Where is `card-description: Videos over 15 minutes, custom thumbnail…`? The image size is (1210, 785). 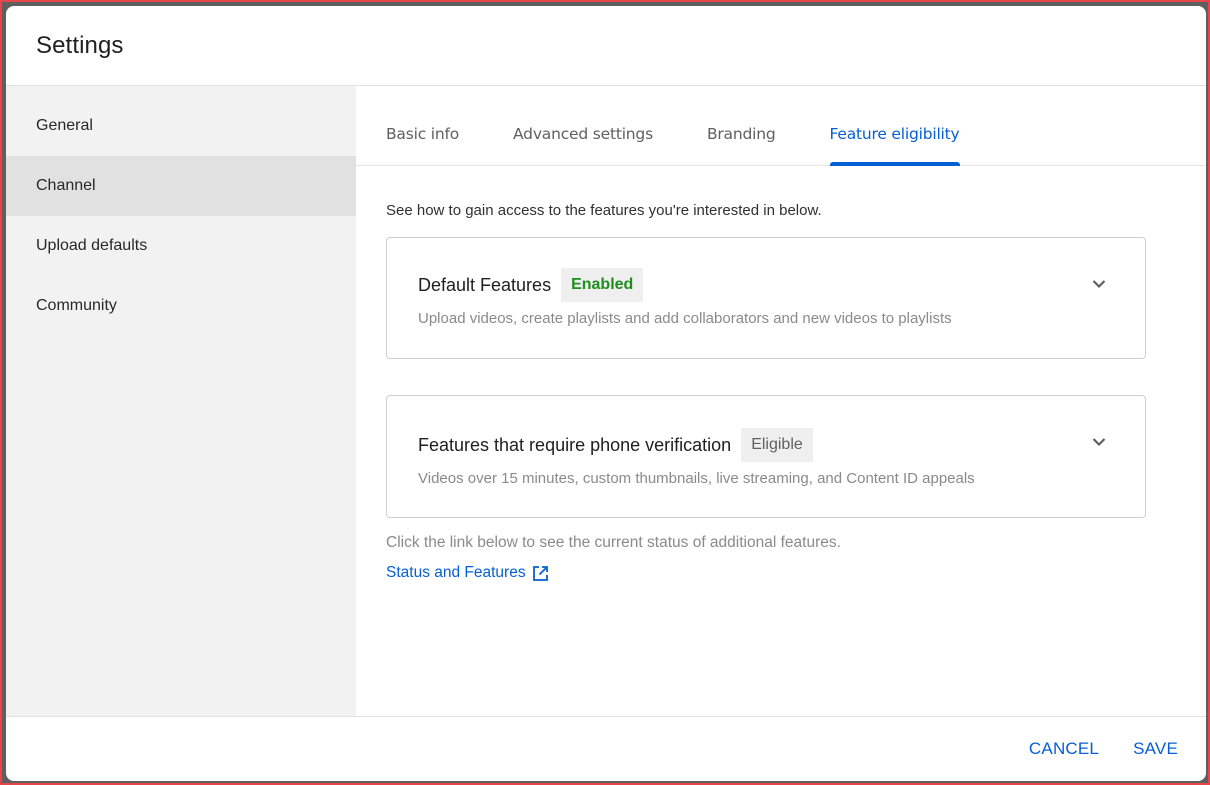
card-description: Videos over 15 minutes, custom thumbnail… is located at coordinates (696, 478).